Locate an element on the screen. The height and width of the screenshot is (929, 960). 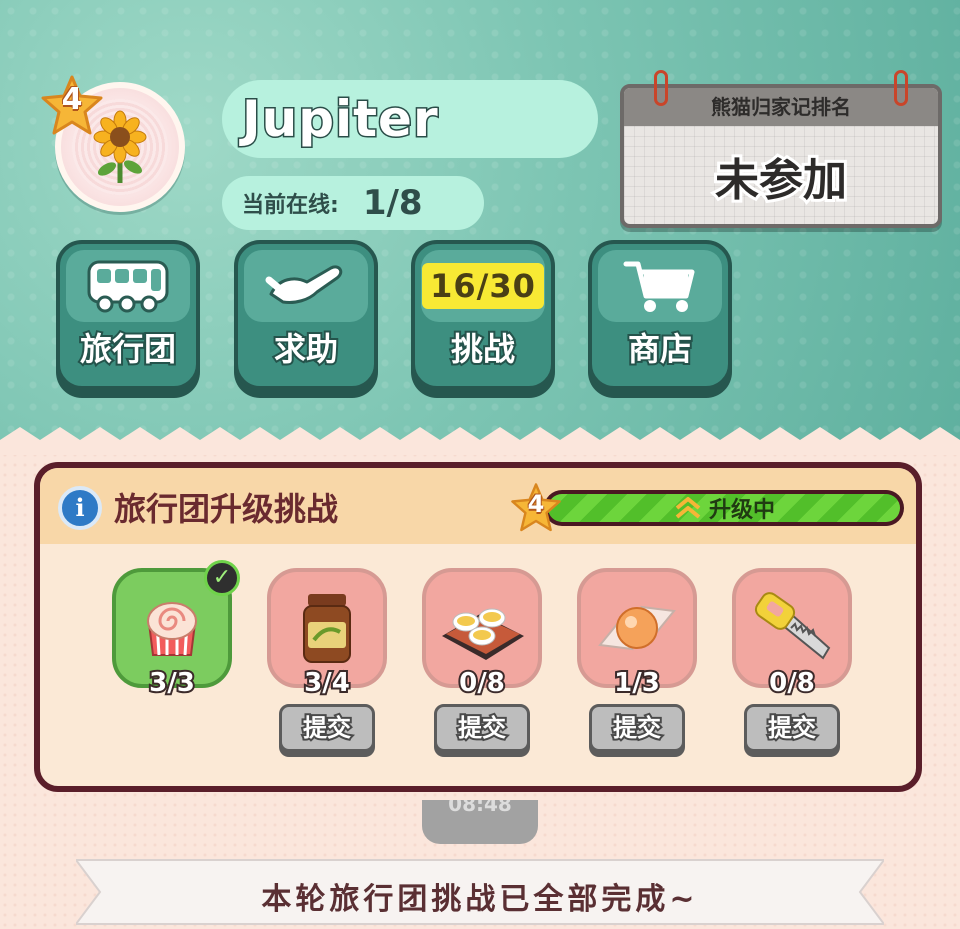
tour-group-label: 旅行团 is located at coordinates (128, 349).